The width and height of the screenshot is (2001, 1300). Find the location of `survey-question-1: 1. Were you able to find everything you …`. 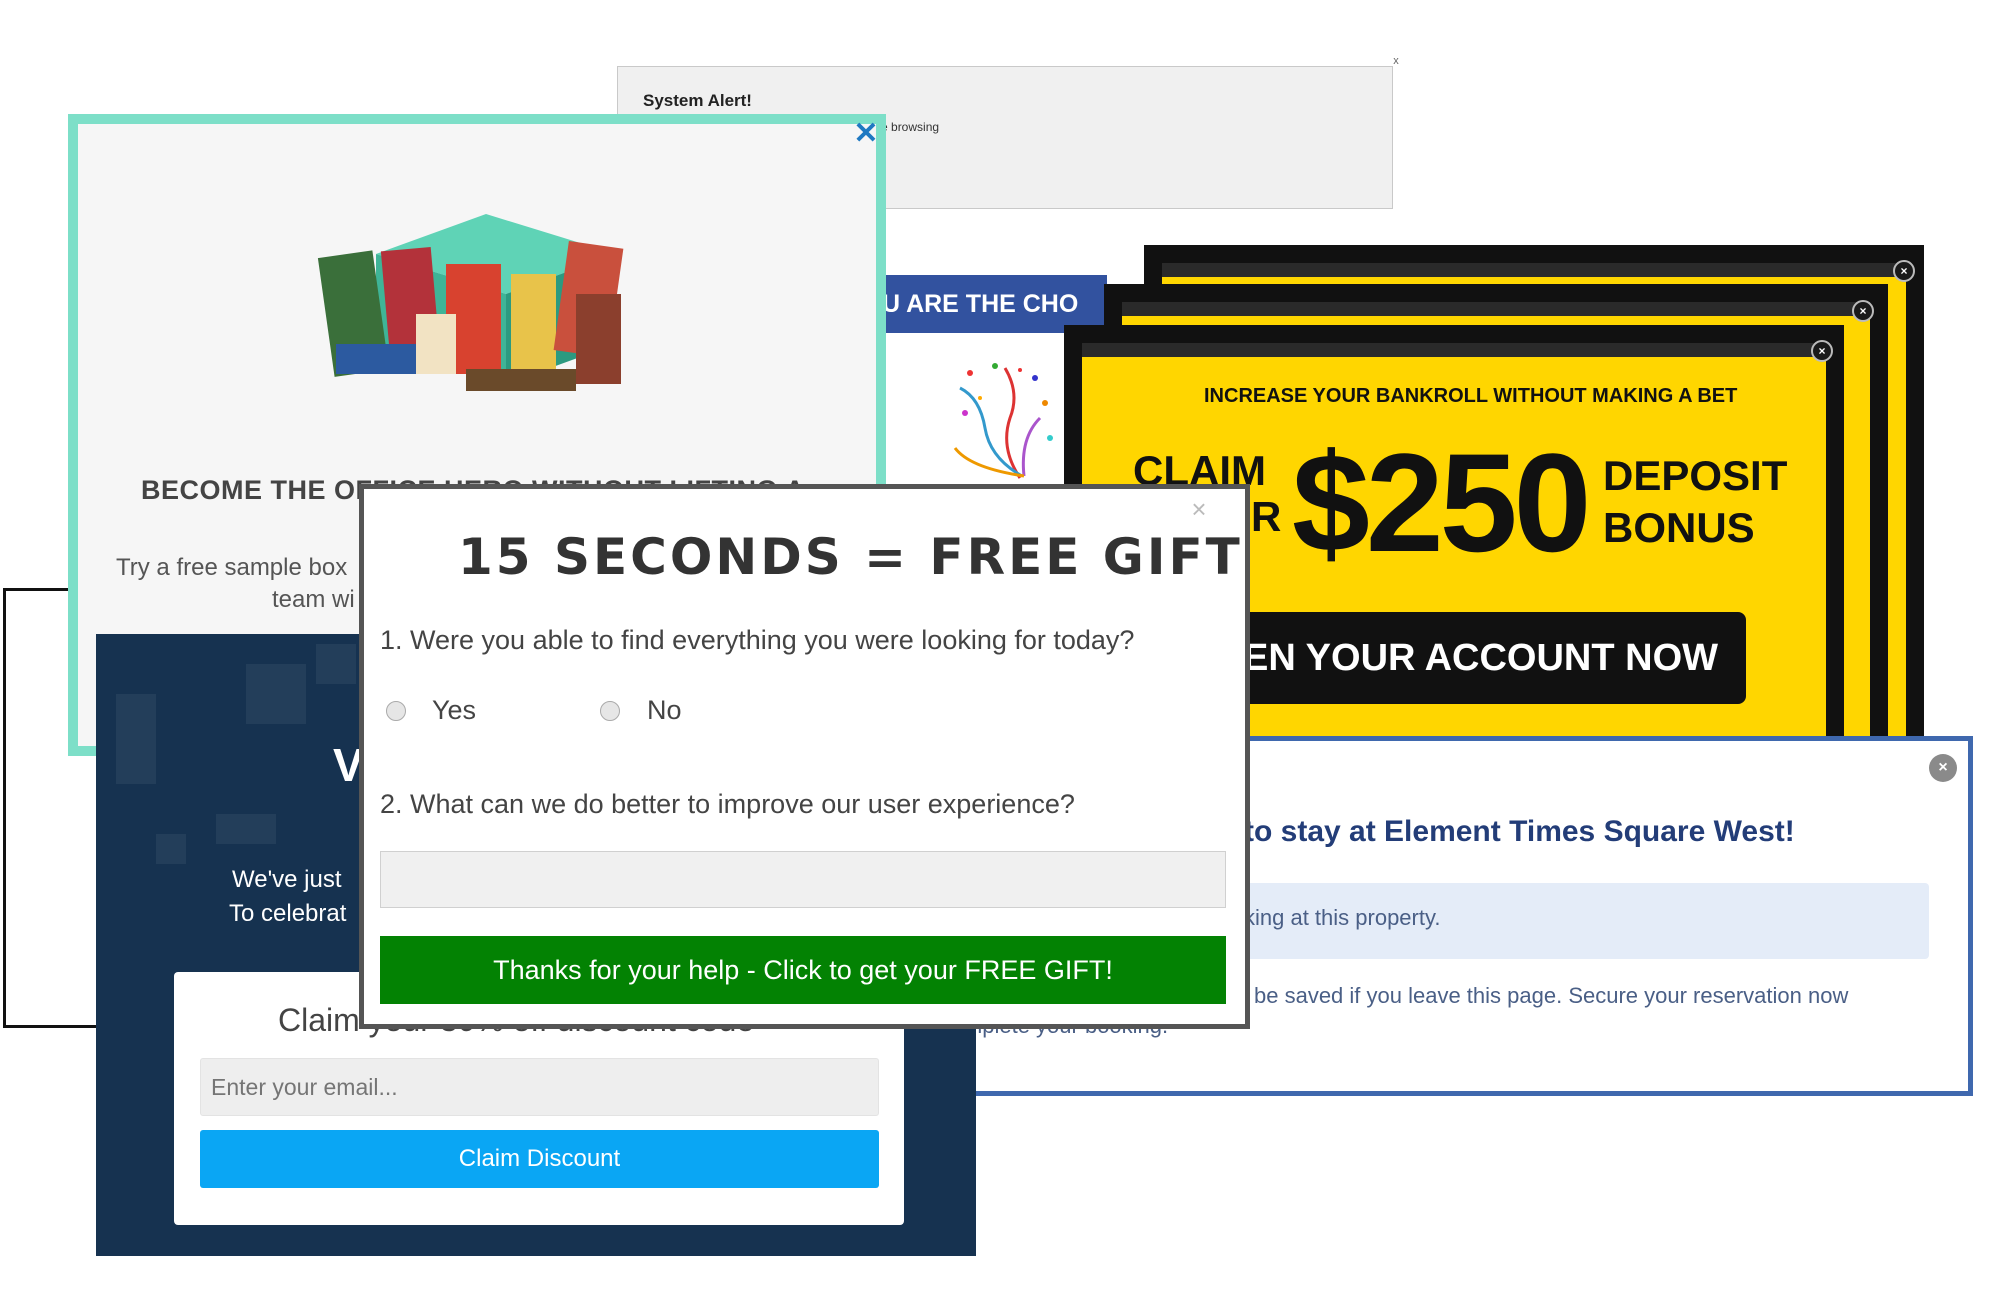

survey-question-1: 1. Were you able to find everything you … is located at coordinates (757, 640).